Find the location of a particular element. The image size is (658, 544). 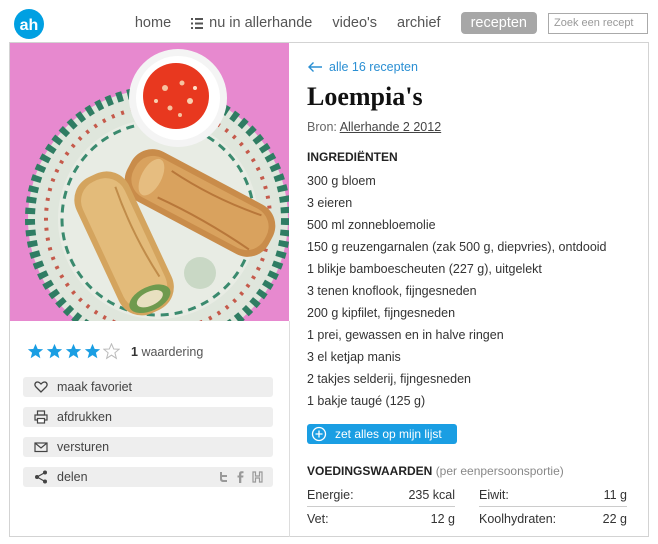

add-to-list-label: zet alles op mijn lijst is located at coordinates (388, 434).